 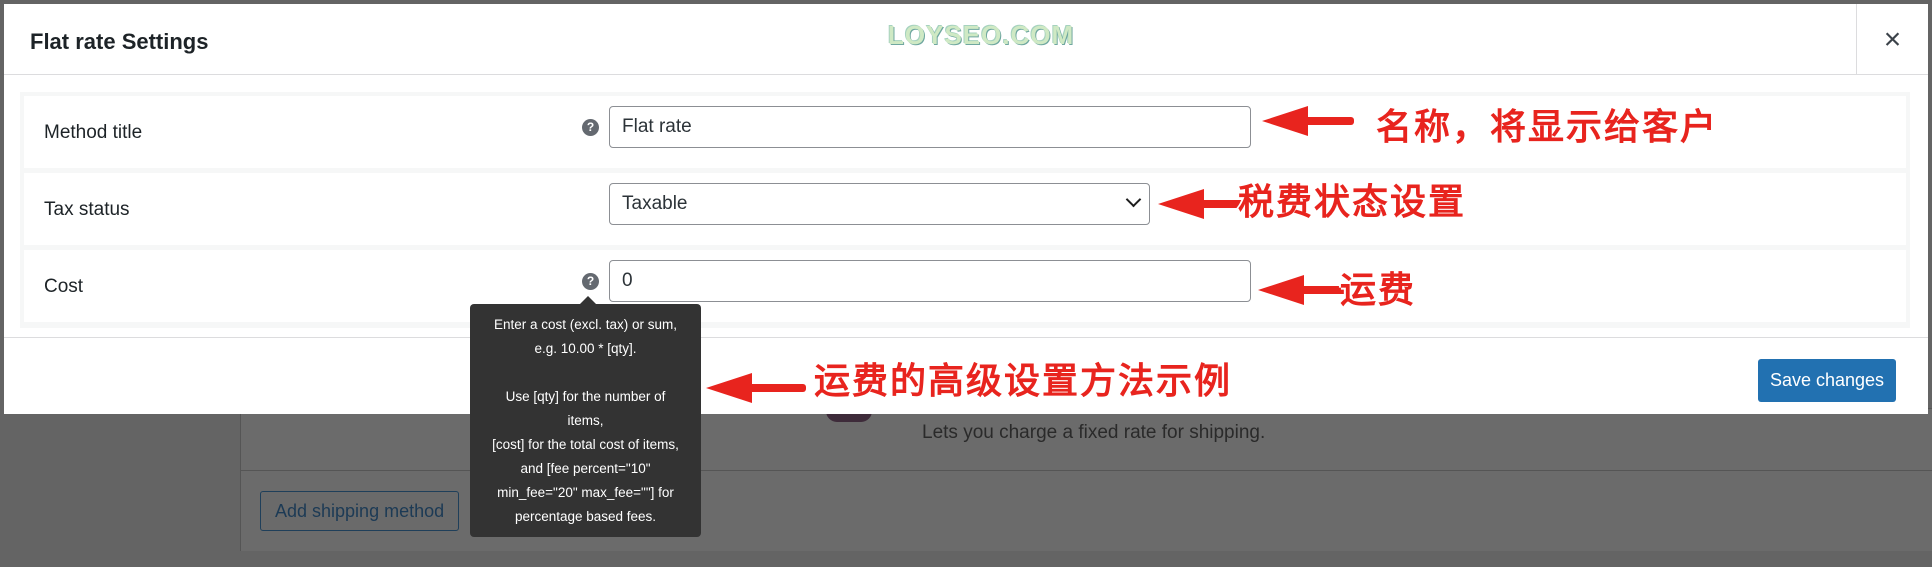 I want to click on method-title-label: Method title, so click(x=93, y=132).